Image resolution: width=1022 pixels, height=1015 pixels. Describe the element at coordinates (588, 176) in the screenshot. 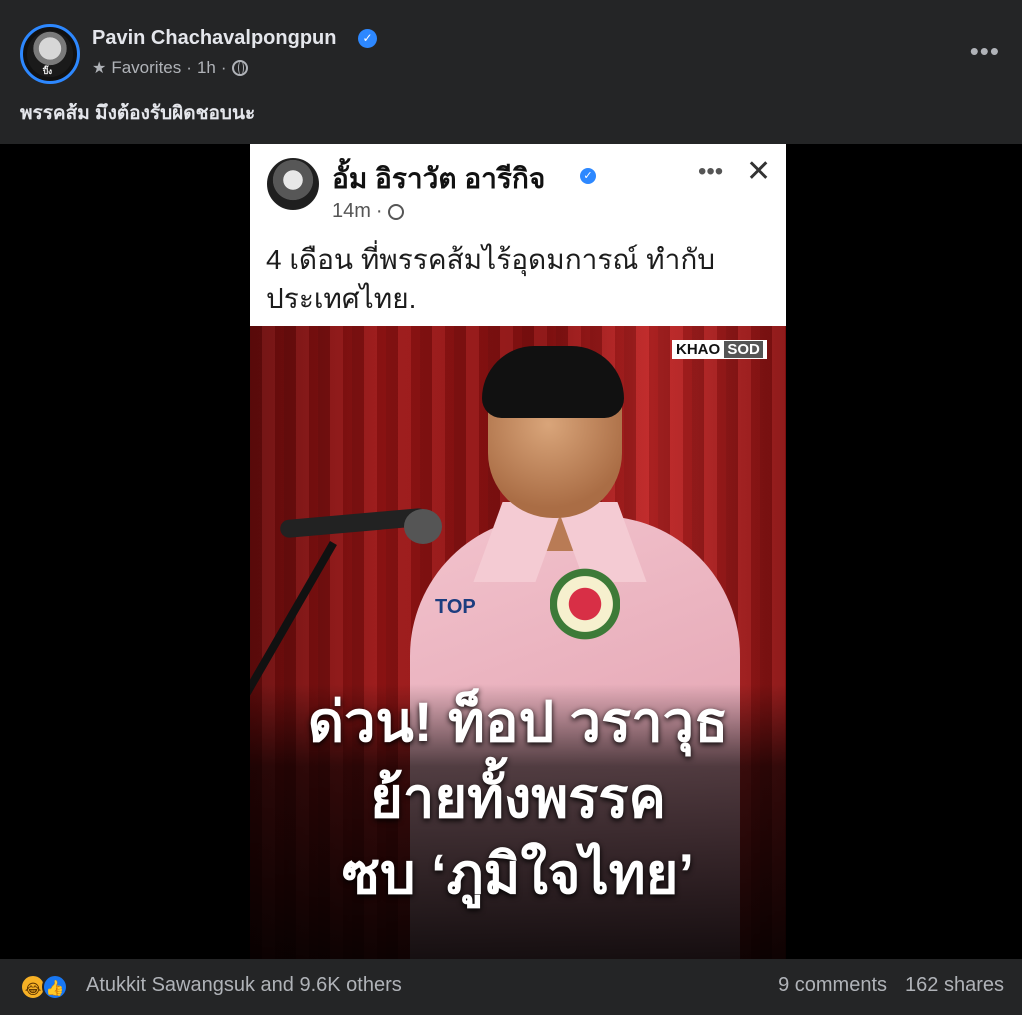

I see `embedded-verified-icon: ✓` at that location.